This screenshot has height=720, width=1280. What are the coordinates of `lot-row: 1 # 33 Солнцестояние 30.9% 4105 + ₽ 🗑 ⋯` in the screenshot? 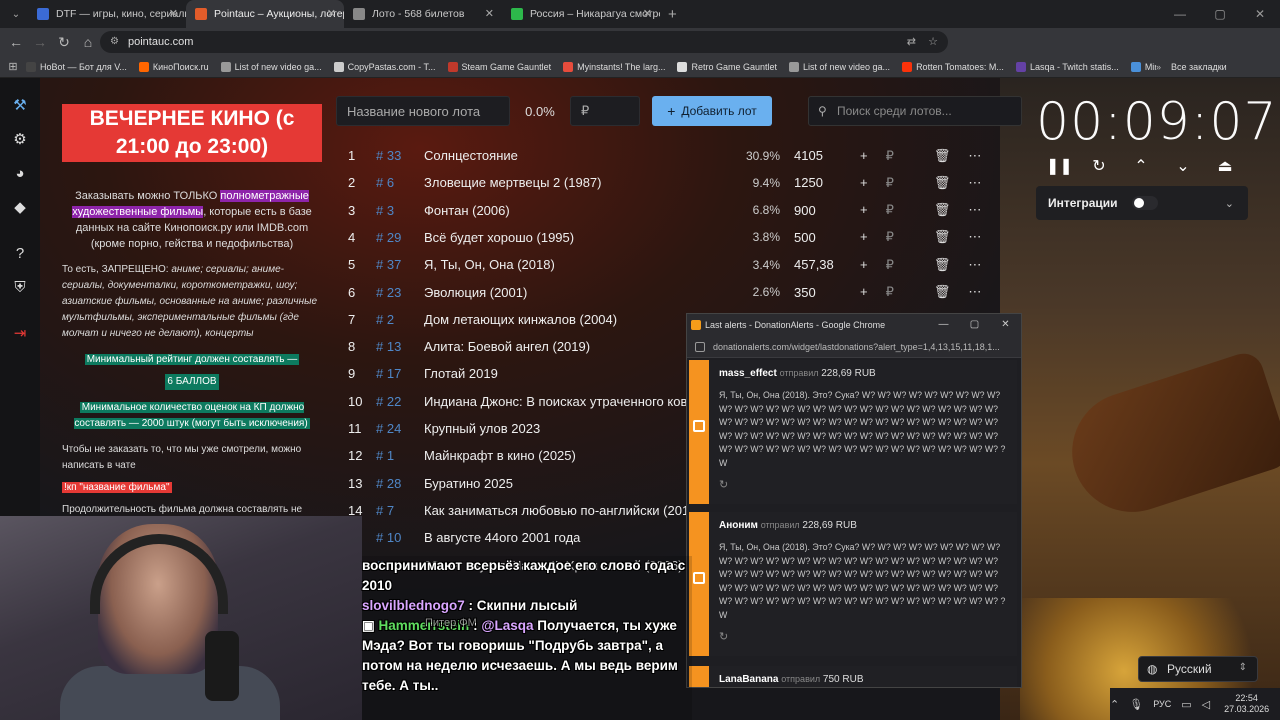 It's located at (671, 155).